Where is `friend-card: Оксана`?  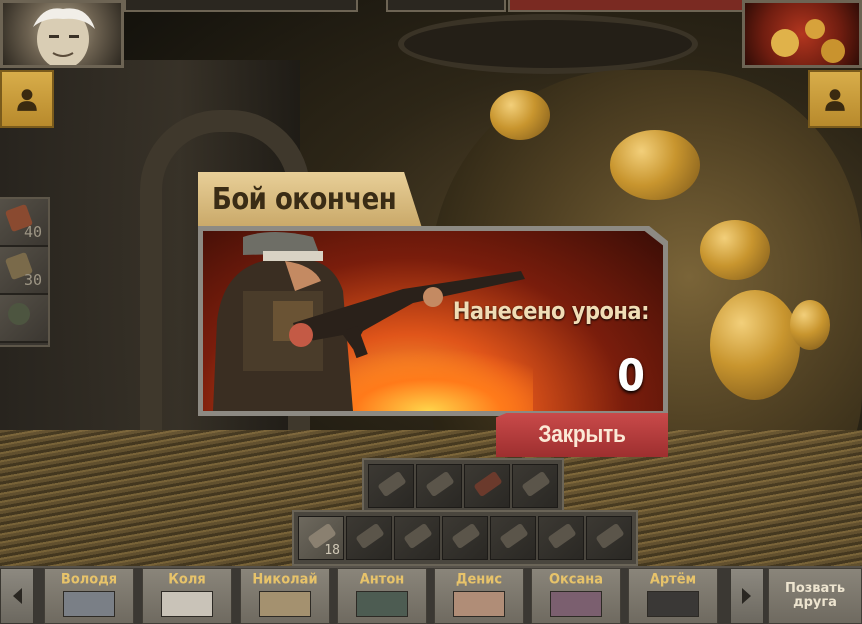
friend-card: Оксана is located at coordinates (576, 596).